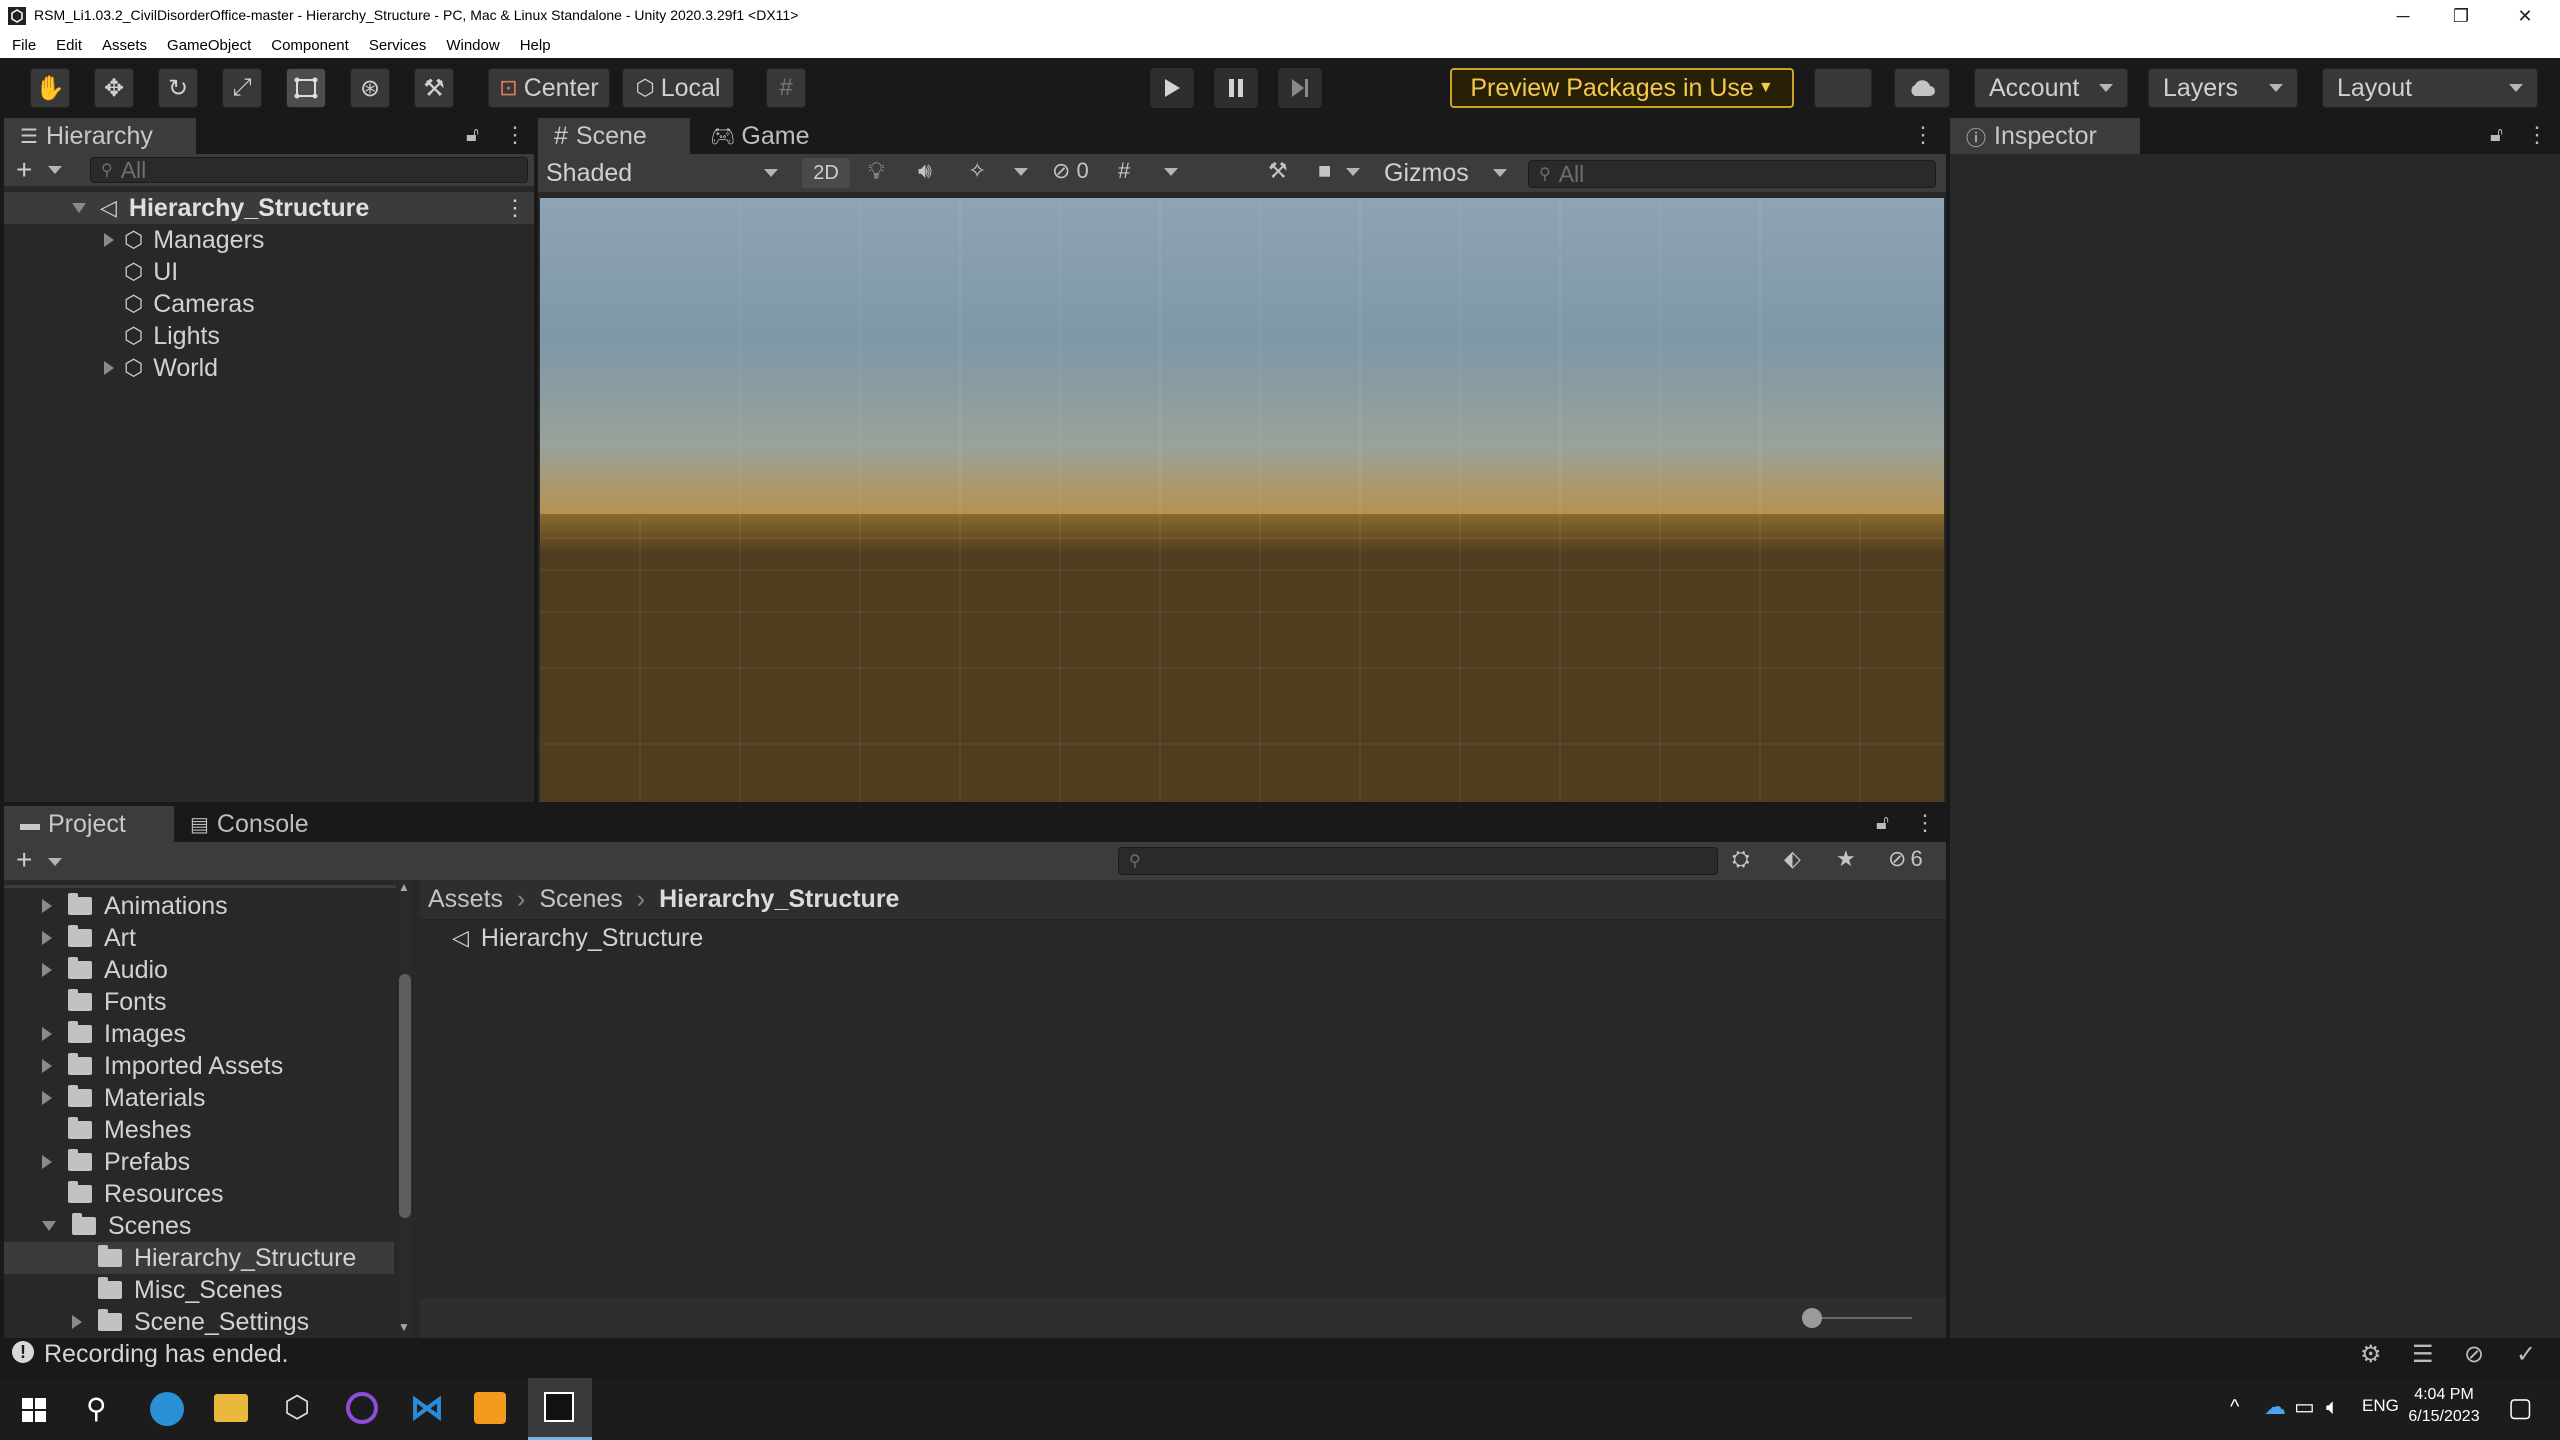  What do you see at coordinates (876, 172) in the screenshot?
I see `lightbulb-icon: 💡︎` at bounding box center [876, 172].